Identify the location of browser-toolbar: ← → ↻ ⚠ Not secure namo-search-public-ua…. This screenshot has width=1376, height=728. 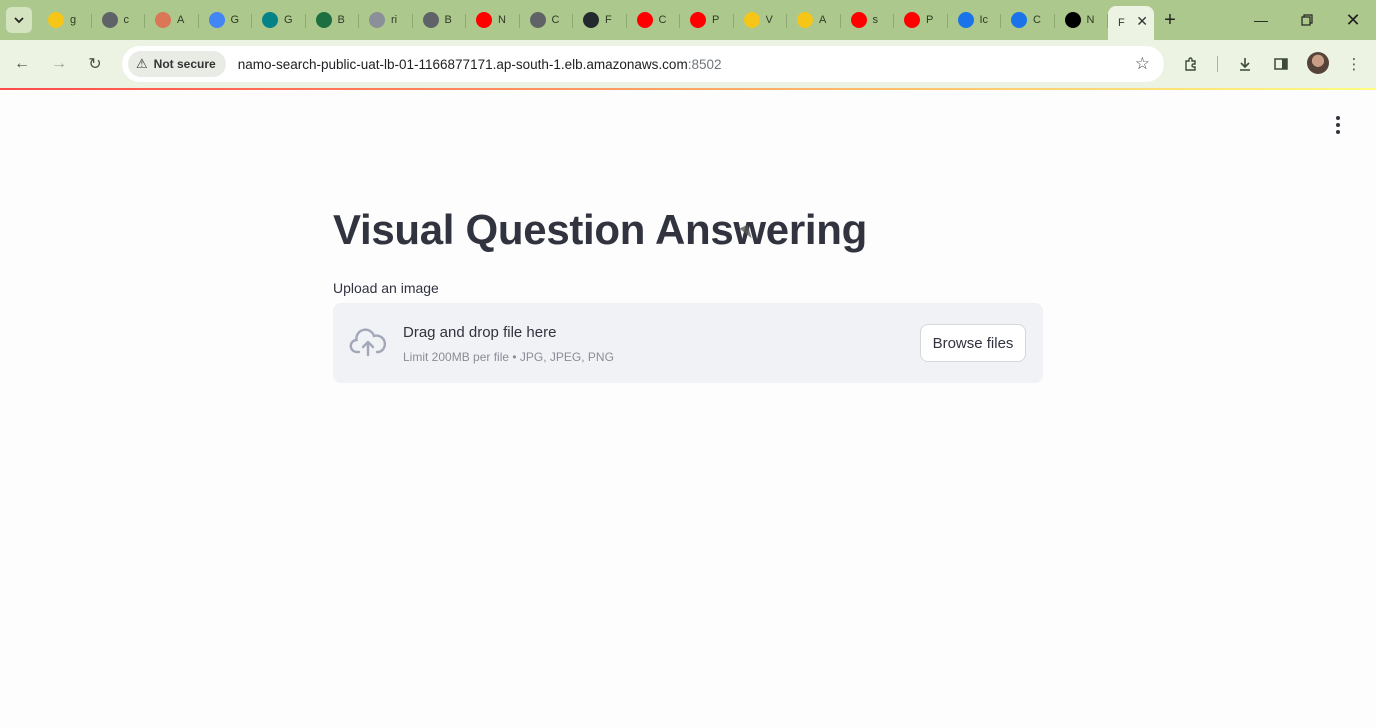
(688, 64).